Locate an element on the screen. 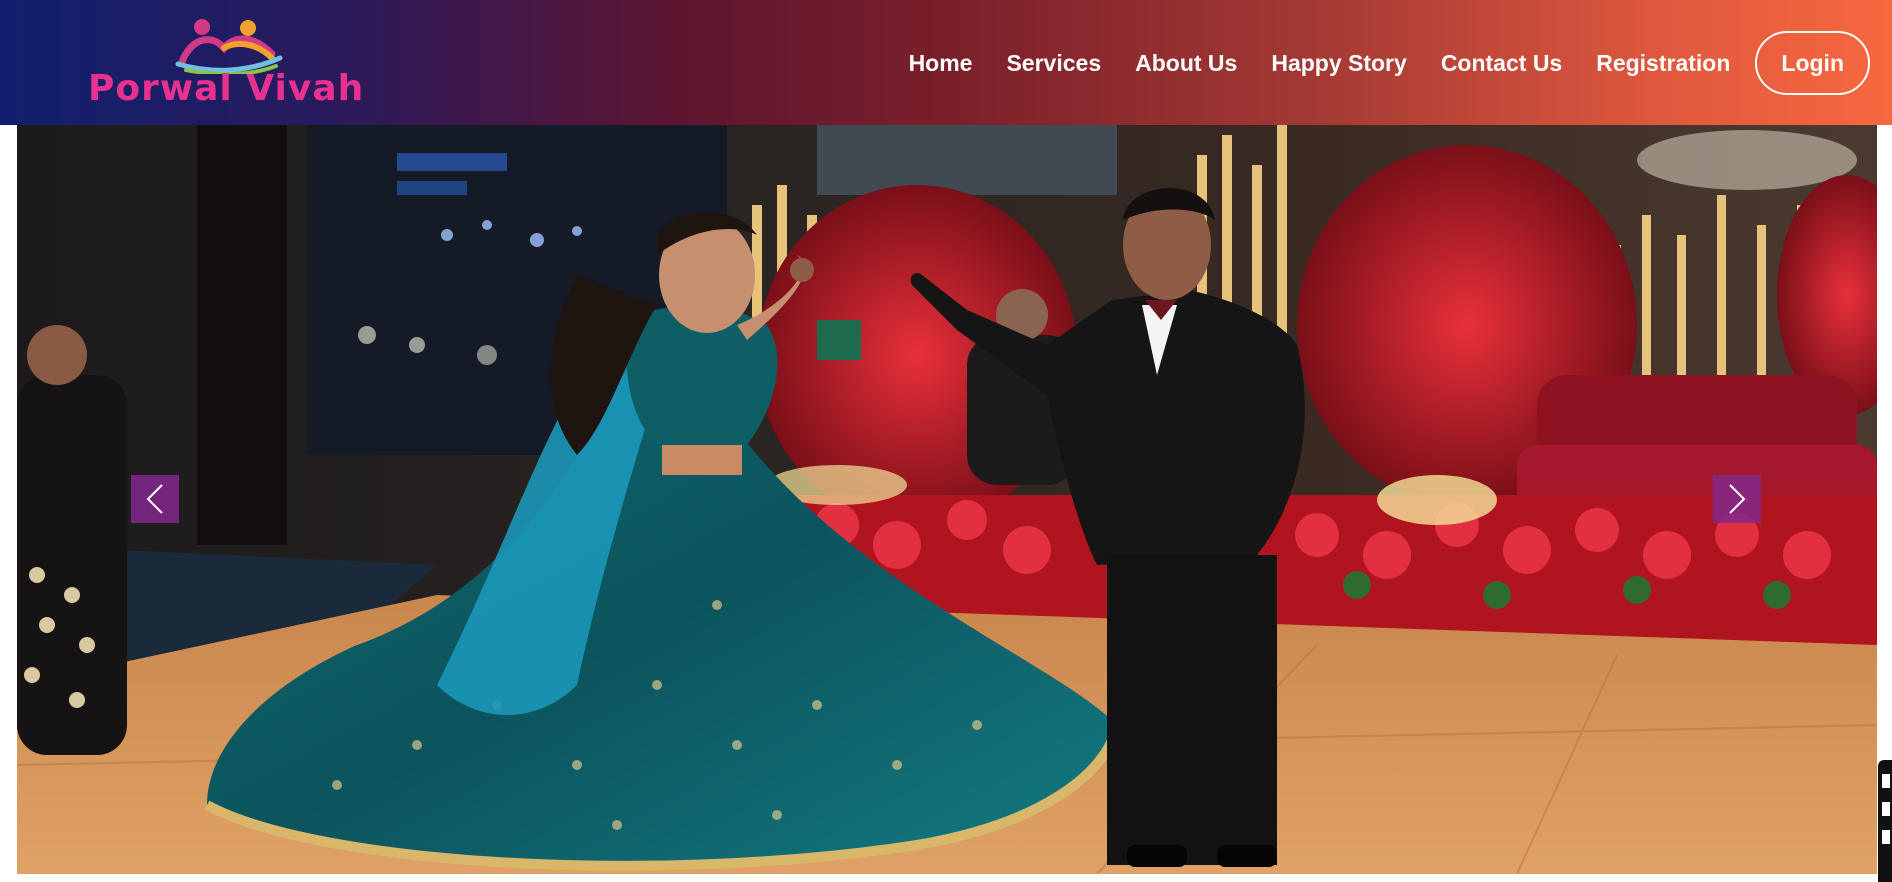 This screenshot has height=882, width=1892. login-button: Login is located at coordinates (1812, 63).